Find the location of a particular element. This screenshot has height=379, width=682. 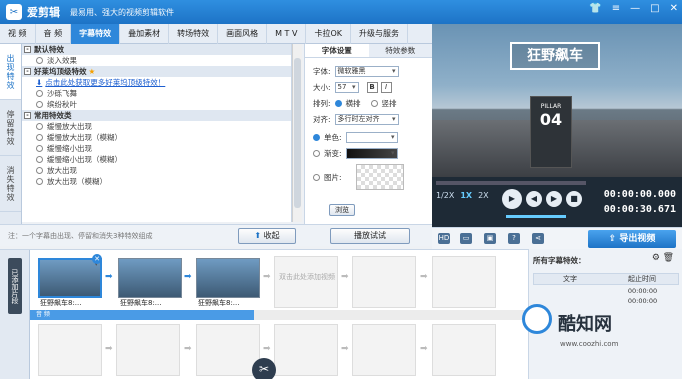

solid-color-radio is located at coordinates (316, 137).